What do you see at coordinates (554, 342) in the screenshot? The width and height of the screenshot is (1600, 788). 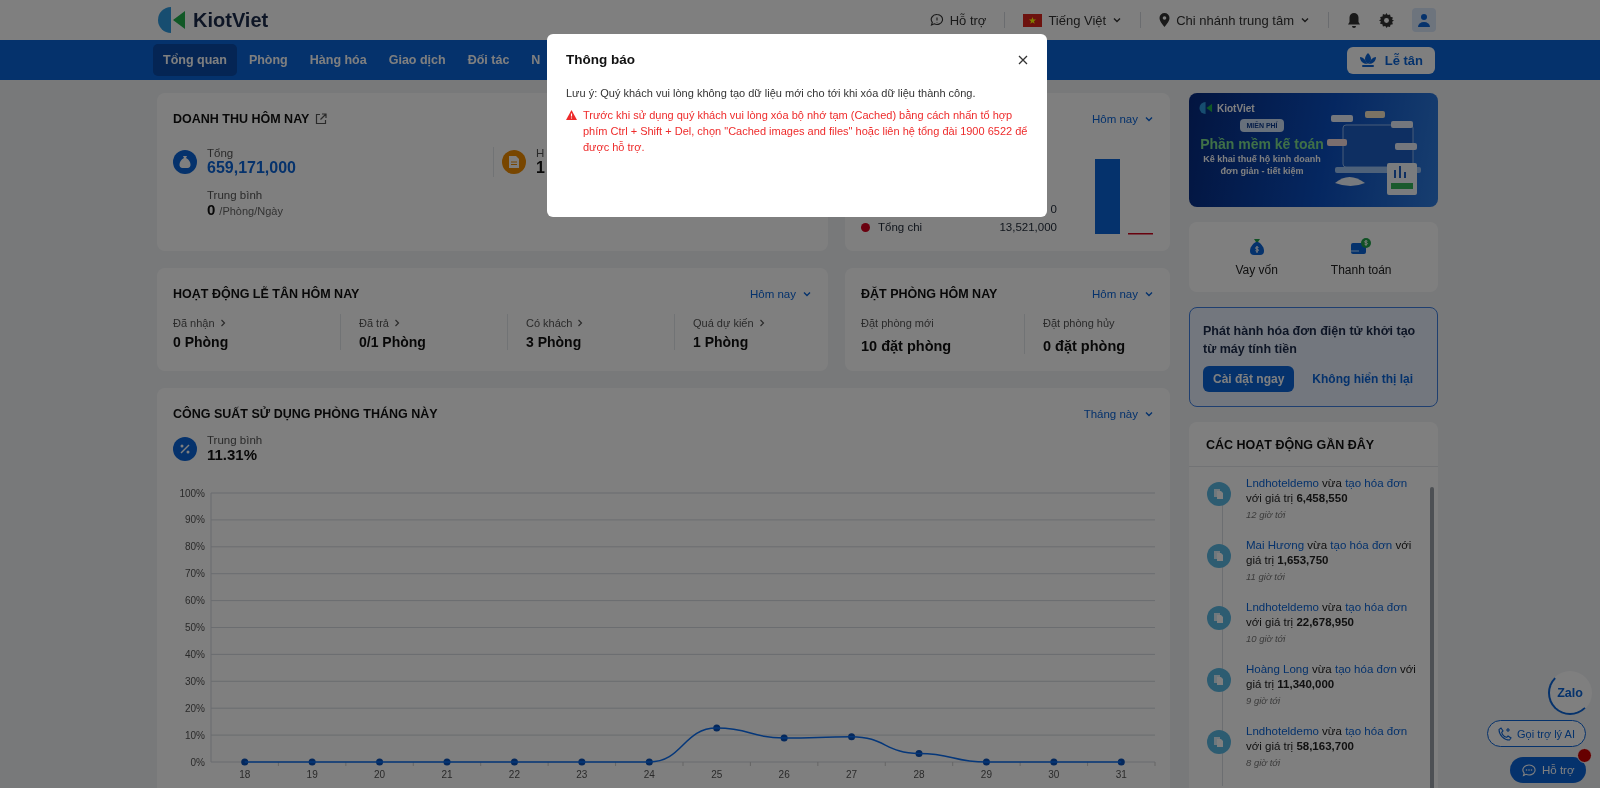 I see `stat-value: 3 Phòng` at bounding box center [554, 342].